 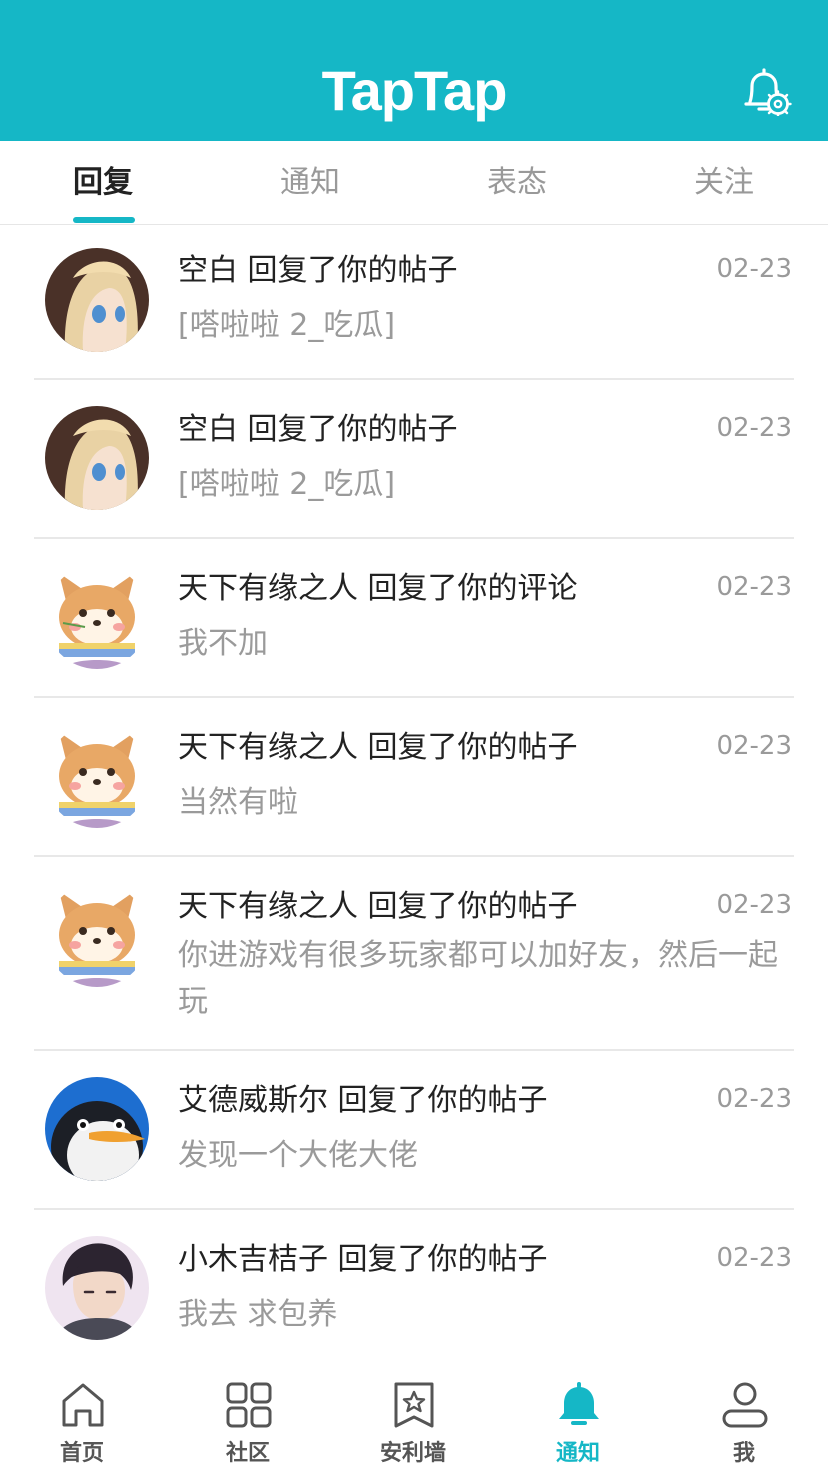 What do you see at coordinates (223, 643) in the screenshot?
I see `notification-preview: 我不加` at bounding box center [223, 643].